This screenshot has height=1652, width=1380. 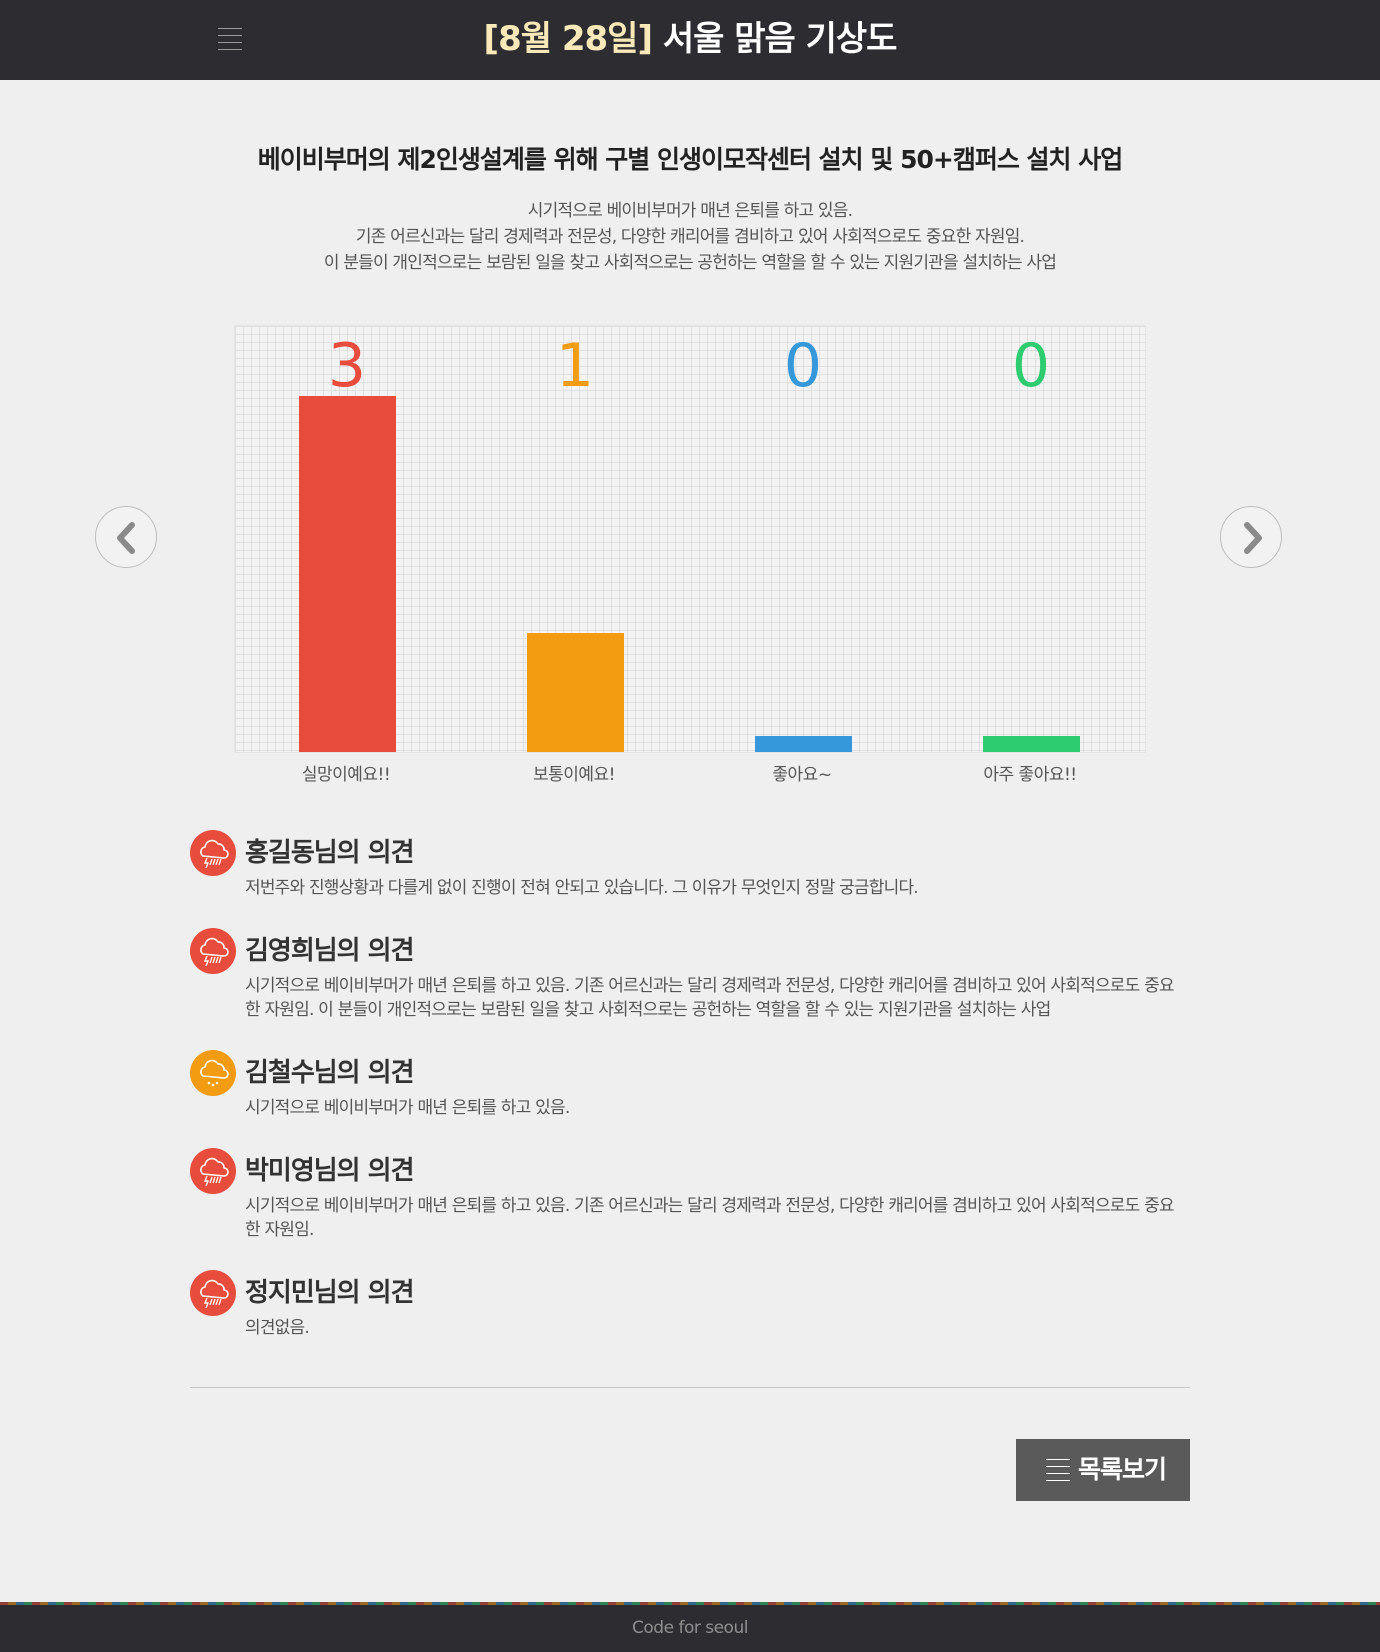 I want to click on chart-category-label: 좋아요~, so click(x=802, y=775).